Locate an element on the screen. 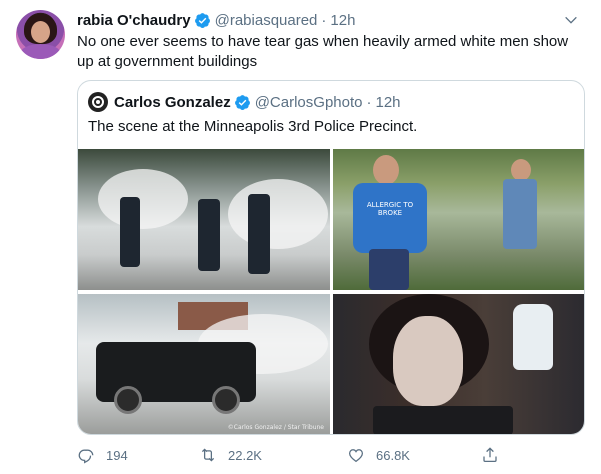 This screenshot has height=474, width=601. author-name: rabia O'chaudry is located at coordinates (134, 20).